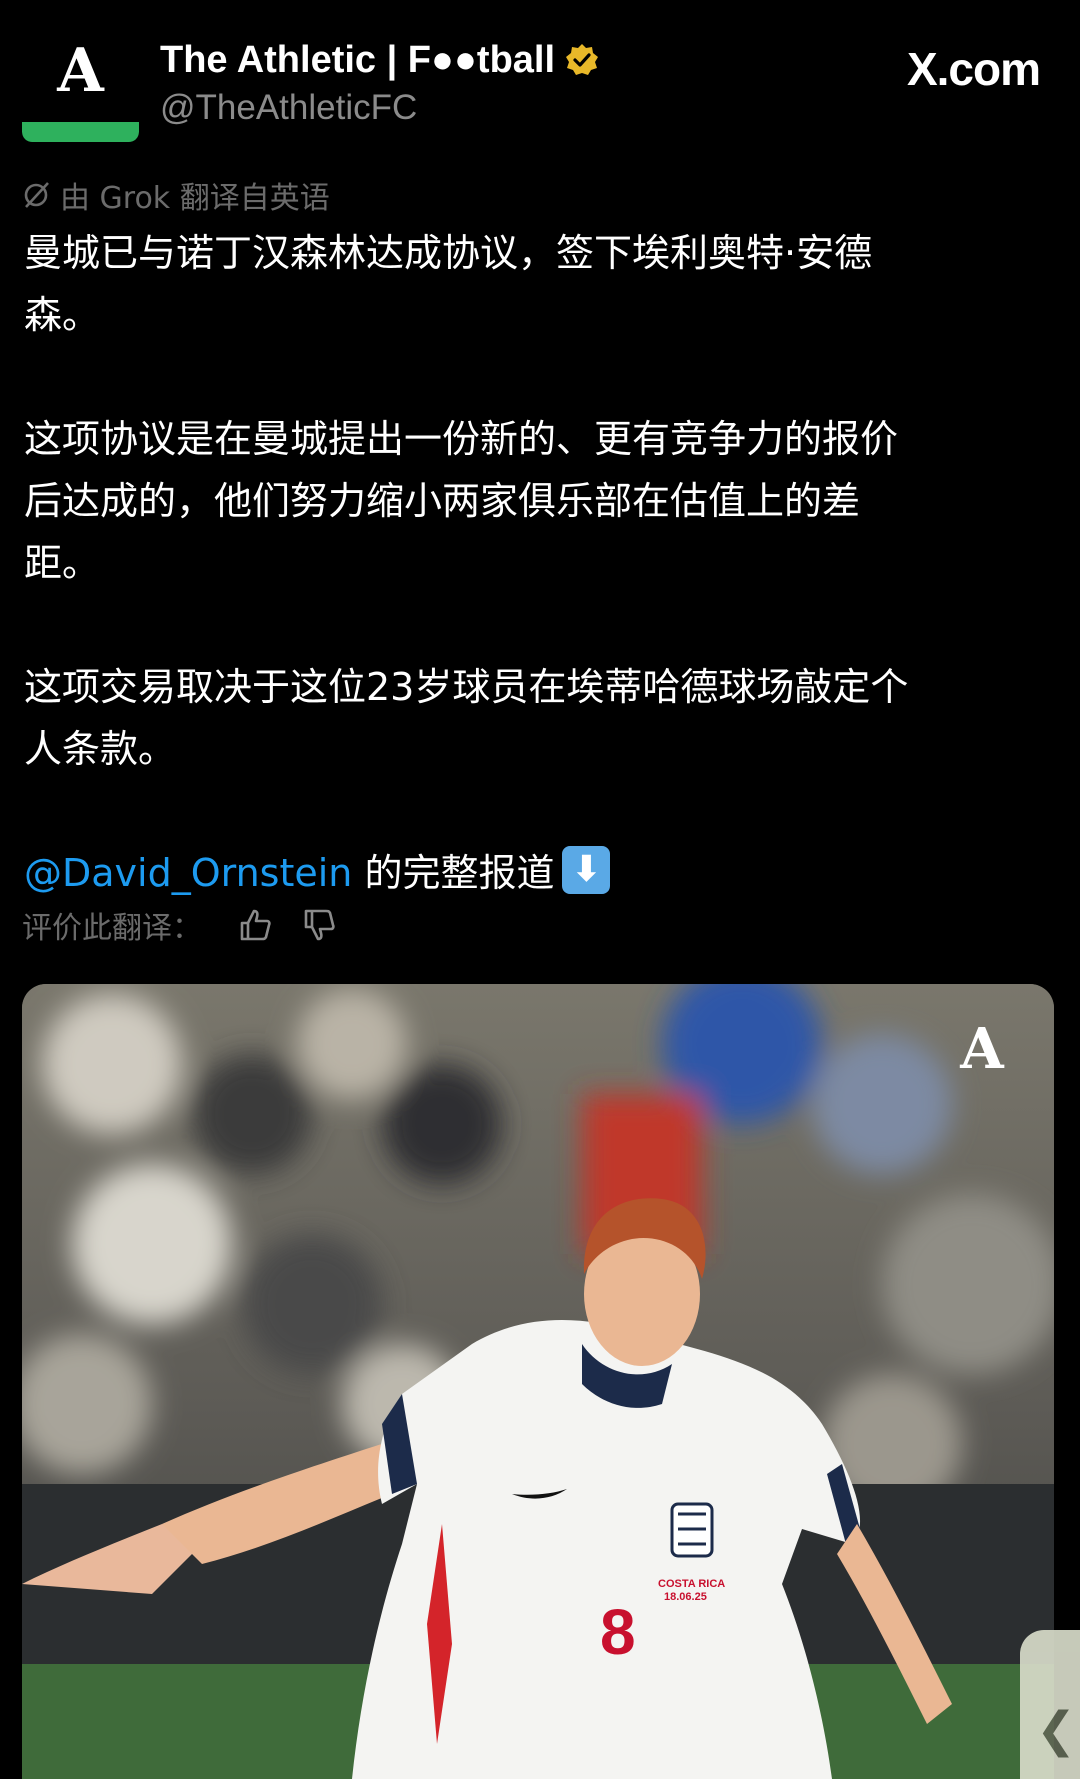 The height and width of the screenshot is (1779, 1080). I want to click on avatar-green-bar, so click(80, 132).